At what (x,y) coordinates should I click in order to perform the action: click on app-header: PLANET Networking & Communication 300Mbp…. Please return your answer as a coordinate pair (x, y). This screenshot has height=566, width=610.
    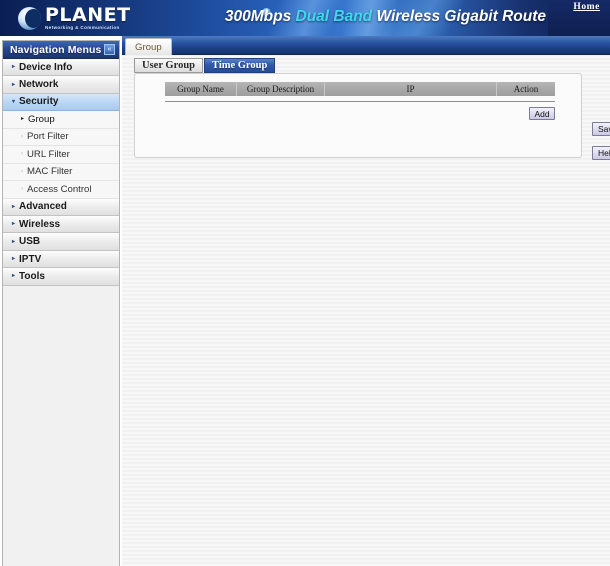
    Looking at the image, I should click on (305, 18).